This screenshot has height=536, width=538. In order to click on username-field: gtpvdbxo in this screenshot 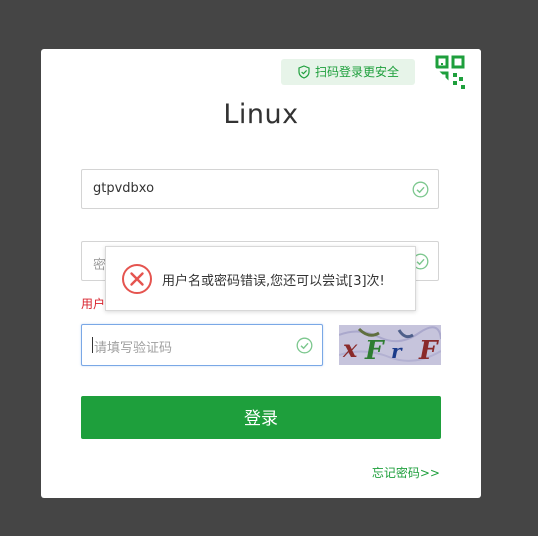, I will do `click(260, 189)`.